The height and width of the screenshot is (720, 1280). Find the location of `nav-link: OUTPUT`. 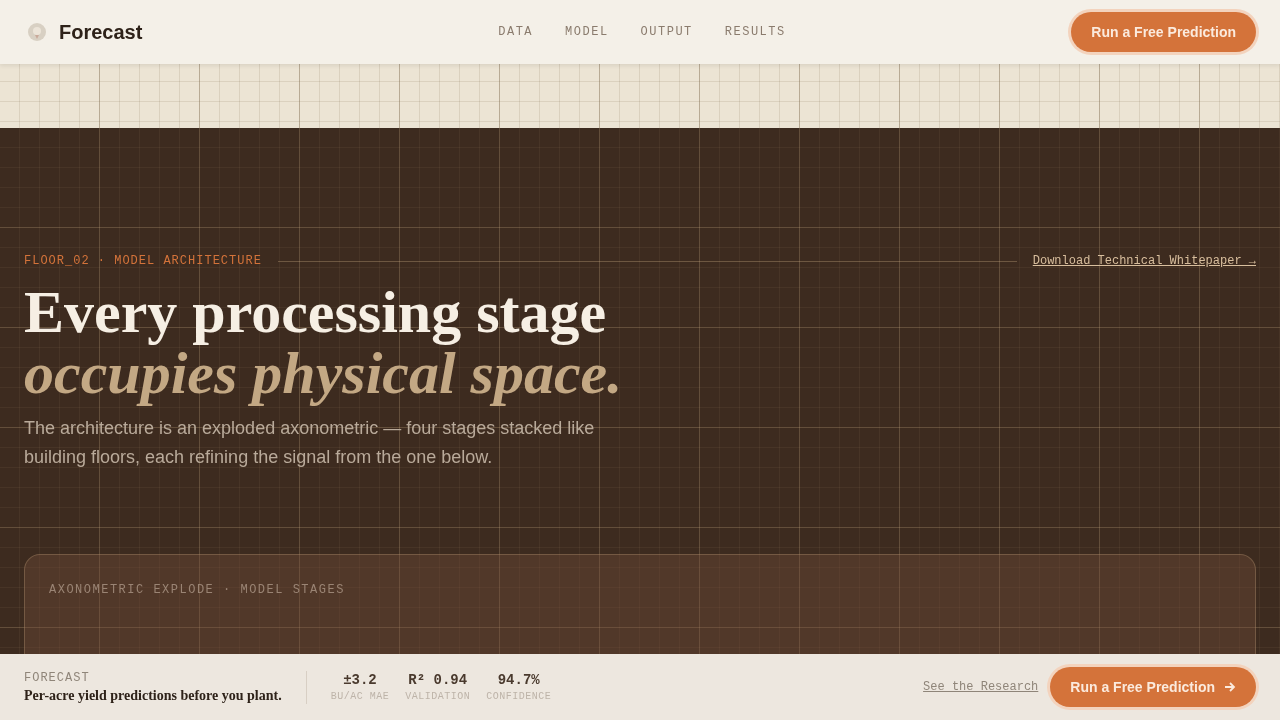

nav-link: OUTPUT is located at coordinates (666, 32).